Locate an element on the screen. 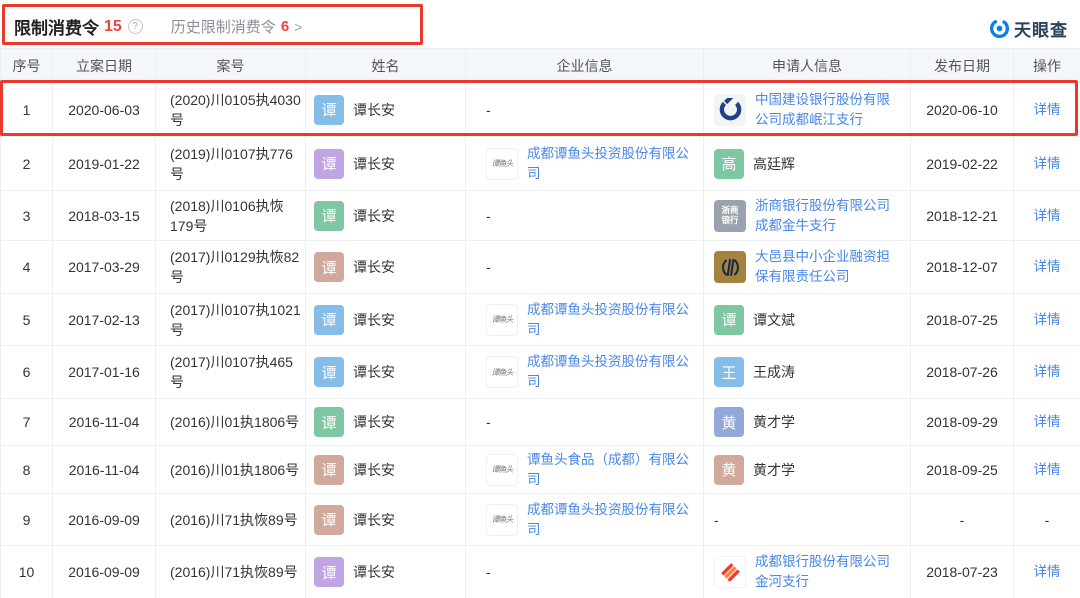 The height and width of the screenshot is (598, 1080). cell-case-number: (2017)川0129执恢82号 is located at coordinates (230, 267).